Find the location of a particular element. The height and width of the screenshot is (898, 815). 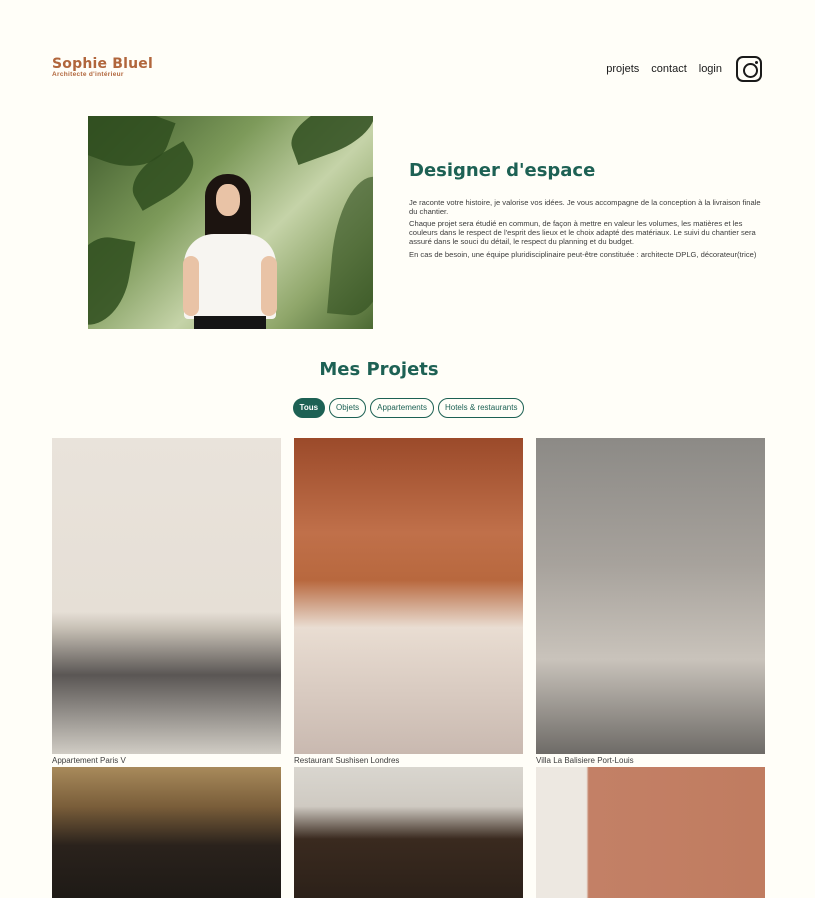

project-card: Appartement Paris V is located at coordinates (166, 602).